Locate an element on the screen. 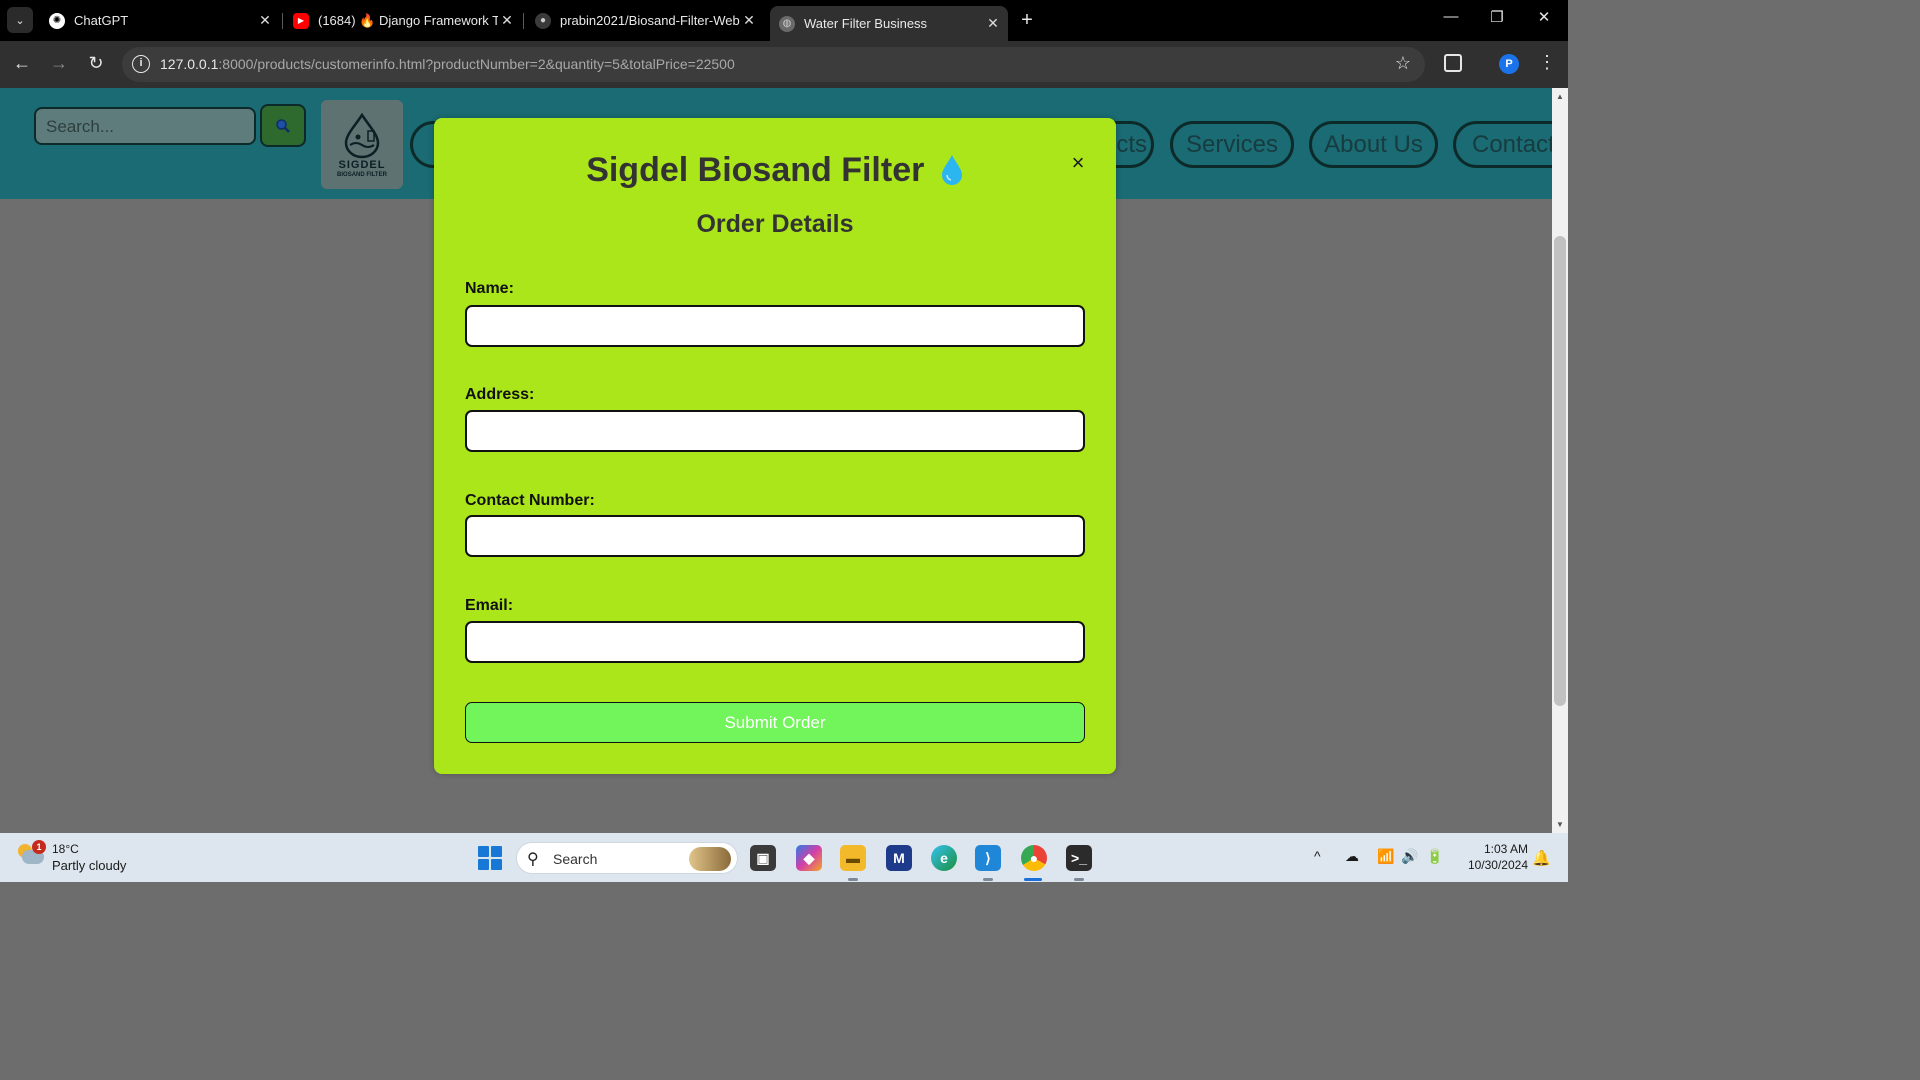 The width and height of the screenshot is (1920, 1080). terminal-icon: >_ is located at coordinates (1079, 858).